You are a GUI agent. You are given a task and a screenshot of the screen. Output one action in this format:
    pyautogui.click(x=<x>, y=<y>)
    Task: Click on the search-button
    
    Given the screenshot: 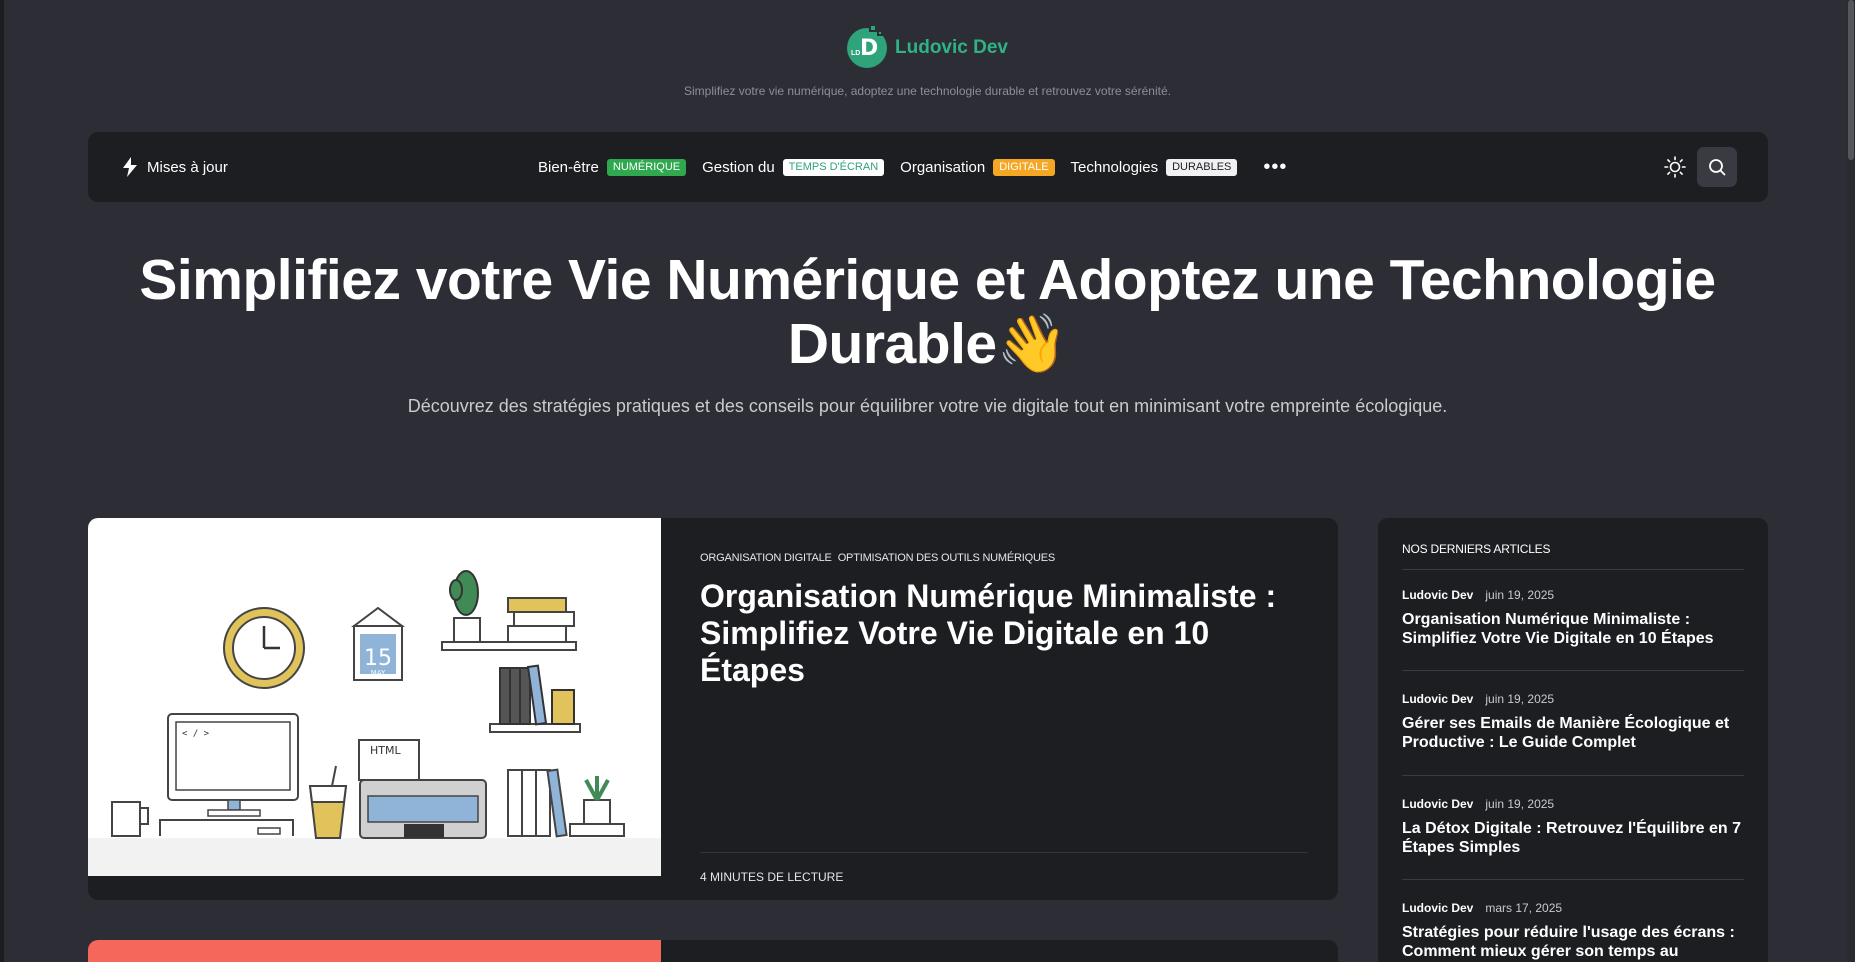 What is the action you would take?
    pyautogui.click(x=1717, y=167)
    